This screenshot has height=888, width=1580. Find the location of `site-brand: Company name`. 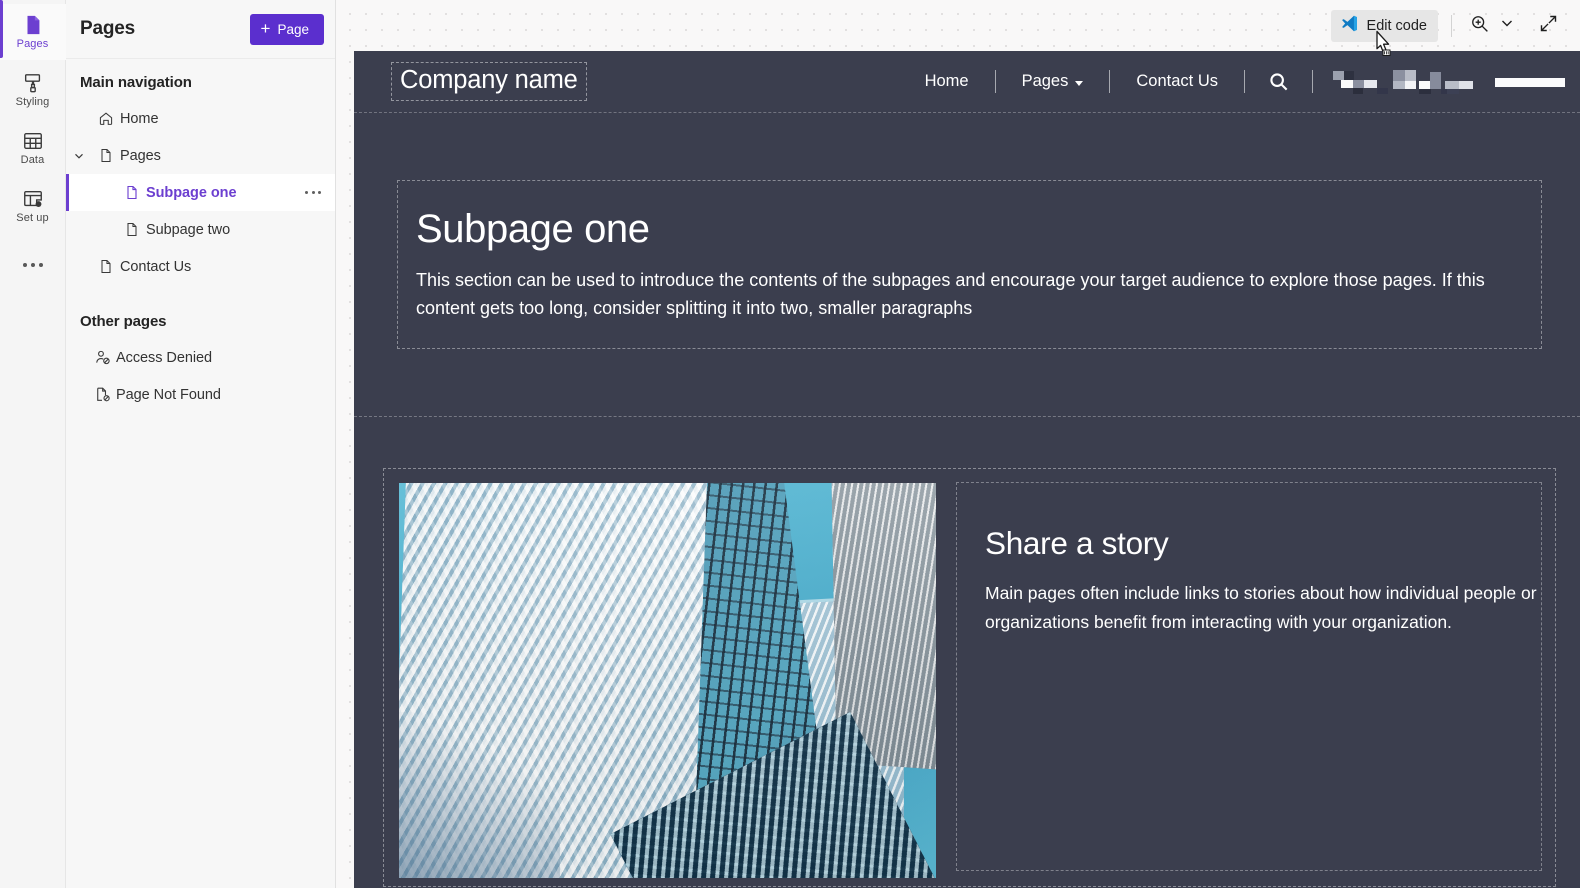

site-brand: Company name is located at coordinates (489, 81).